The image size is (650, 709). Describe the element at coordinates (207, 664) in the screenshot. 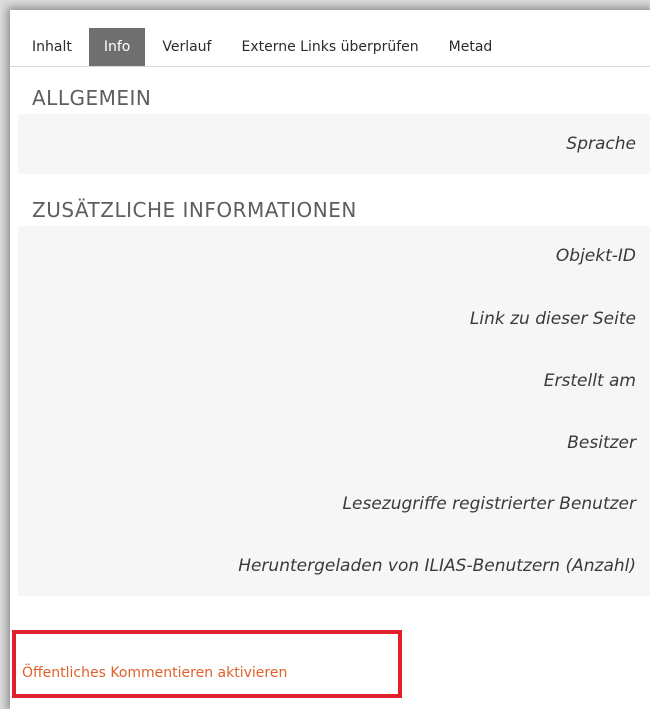

I see `highlight-box` at that location.